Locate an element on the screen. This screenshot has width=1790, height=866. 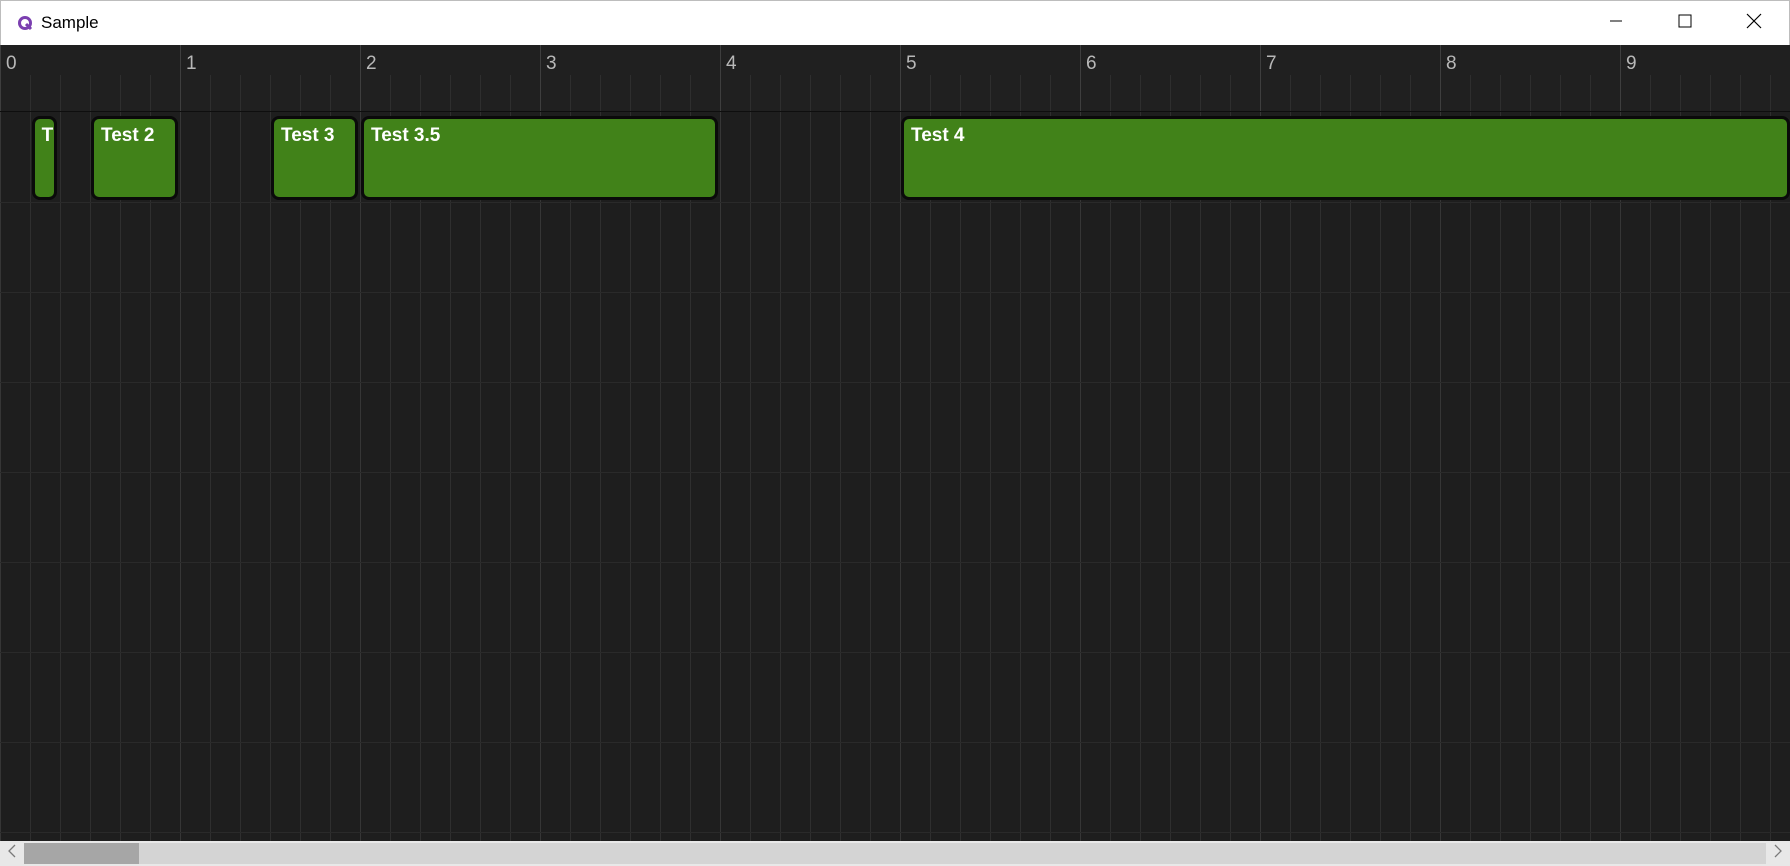
minimize-button is located at coordinates (1615, 23).